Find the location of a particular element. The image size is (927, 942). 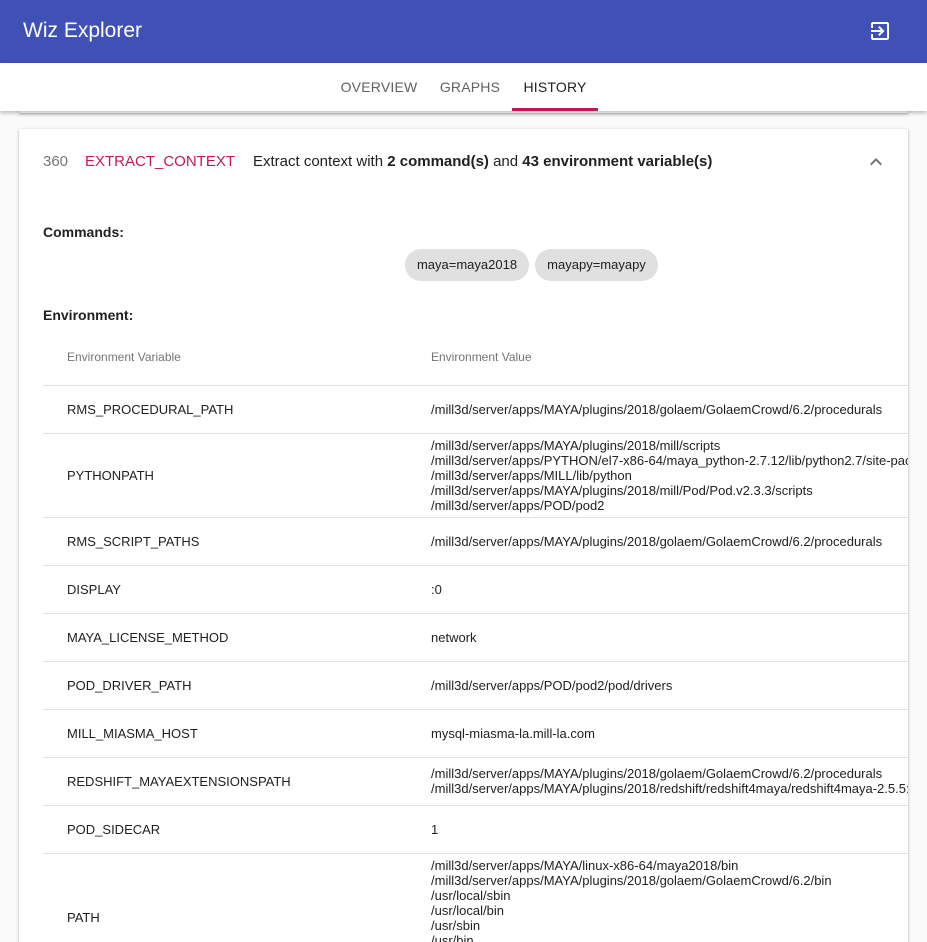

env-variable-name: POD_DRIVER_PATH is located at coordinates (129, 685).